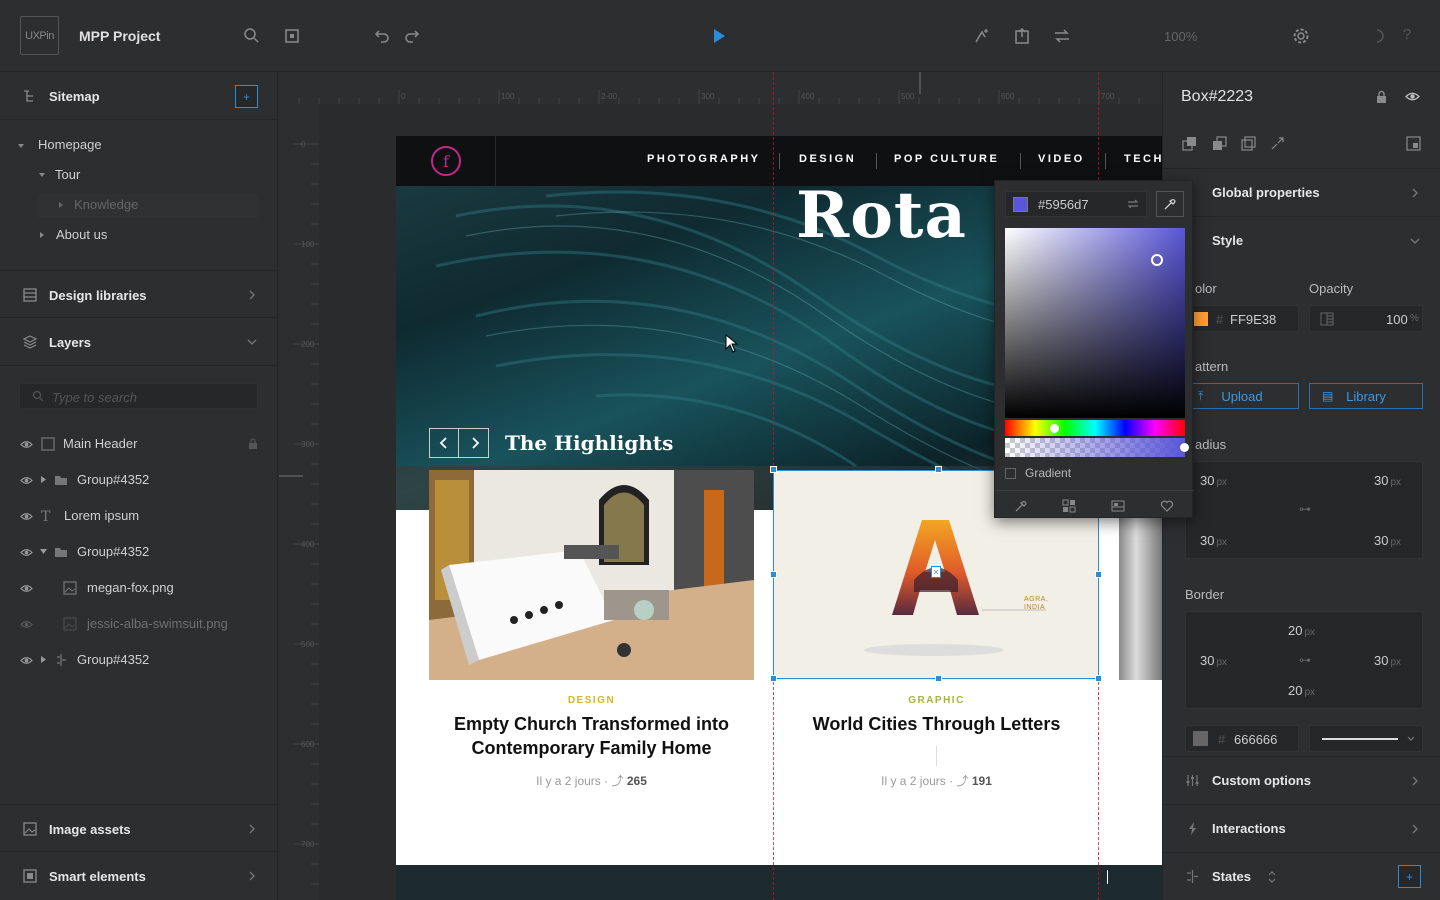 This screenshot has height=900, width=1440. I want to click on opacity-input: 100 %, so click(1366, 318).